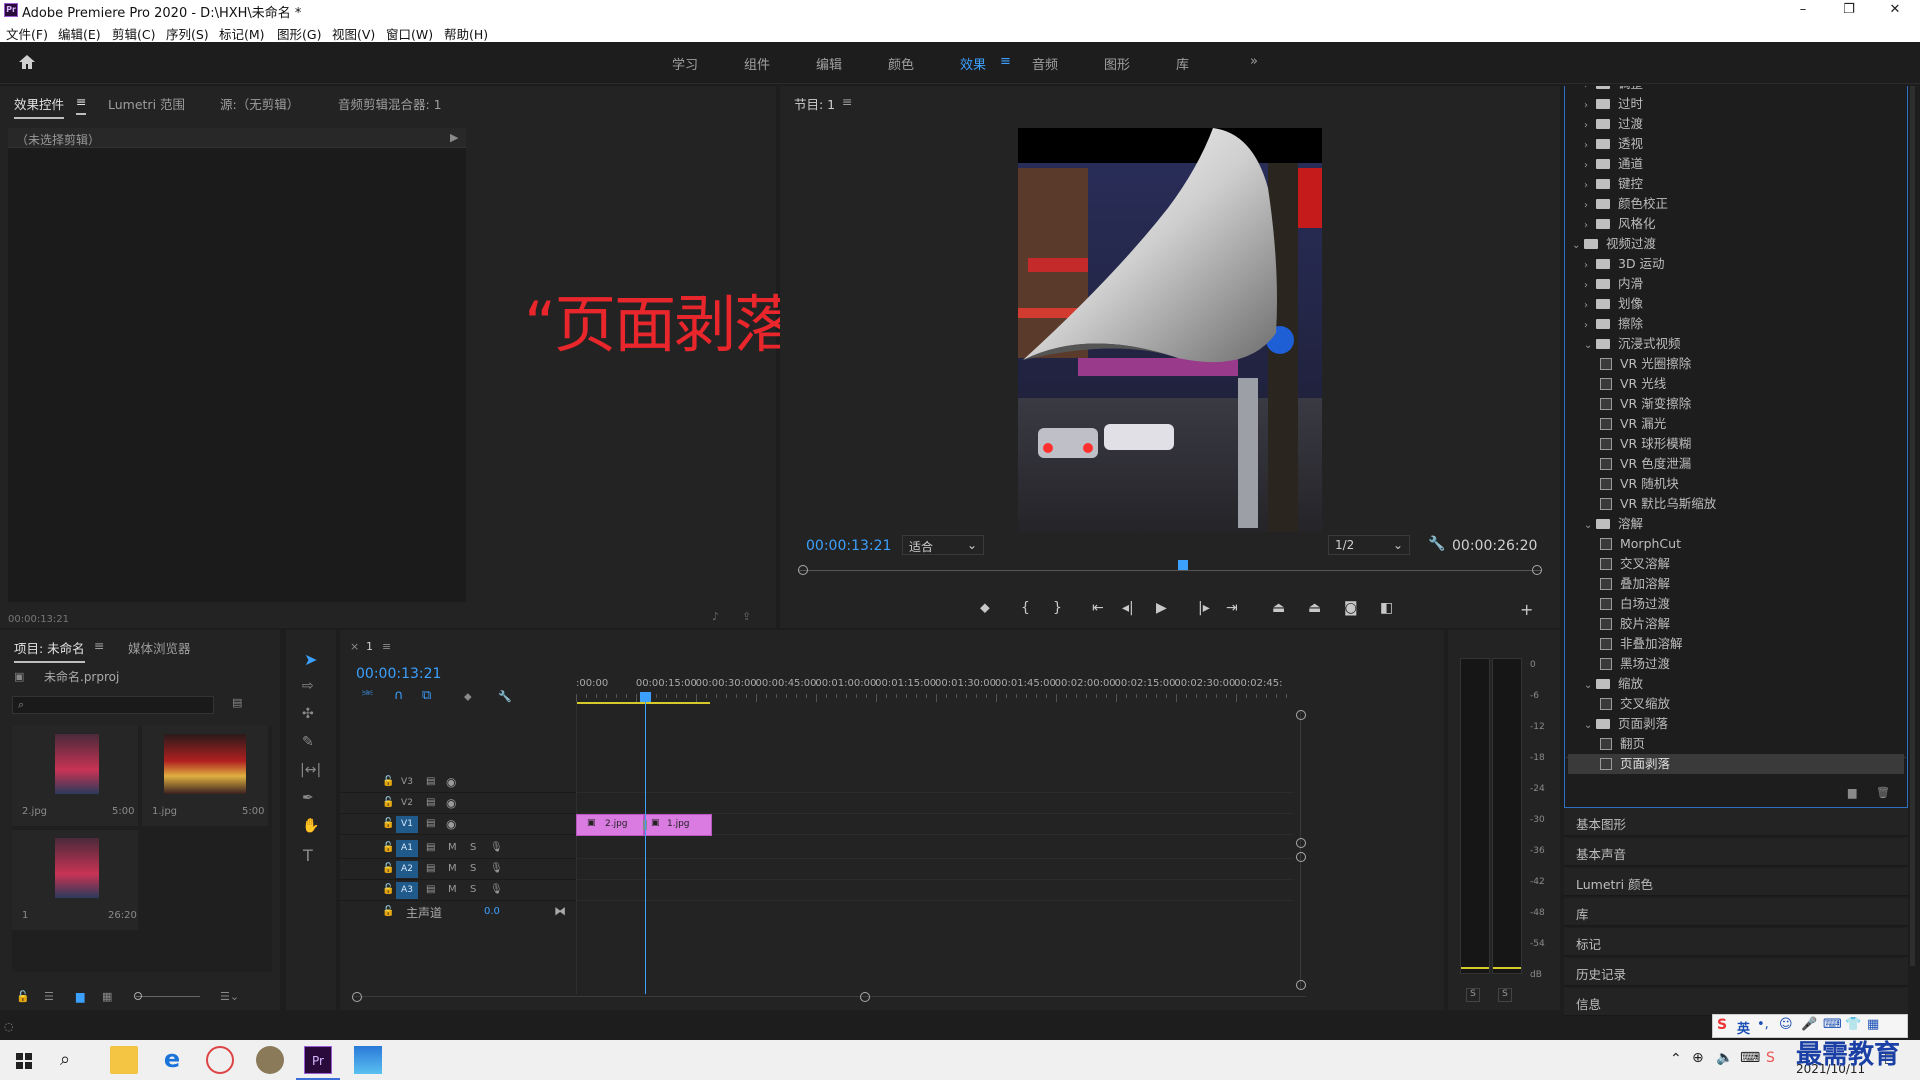 This screenshot has width=1920, height=1080. What do you see at coordinates (1613, 104) in the screenshot?
I see `effects-folder: › 过时` at bounding box center [1613, 104].